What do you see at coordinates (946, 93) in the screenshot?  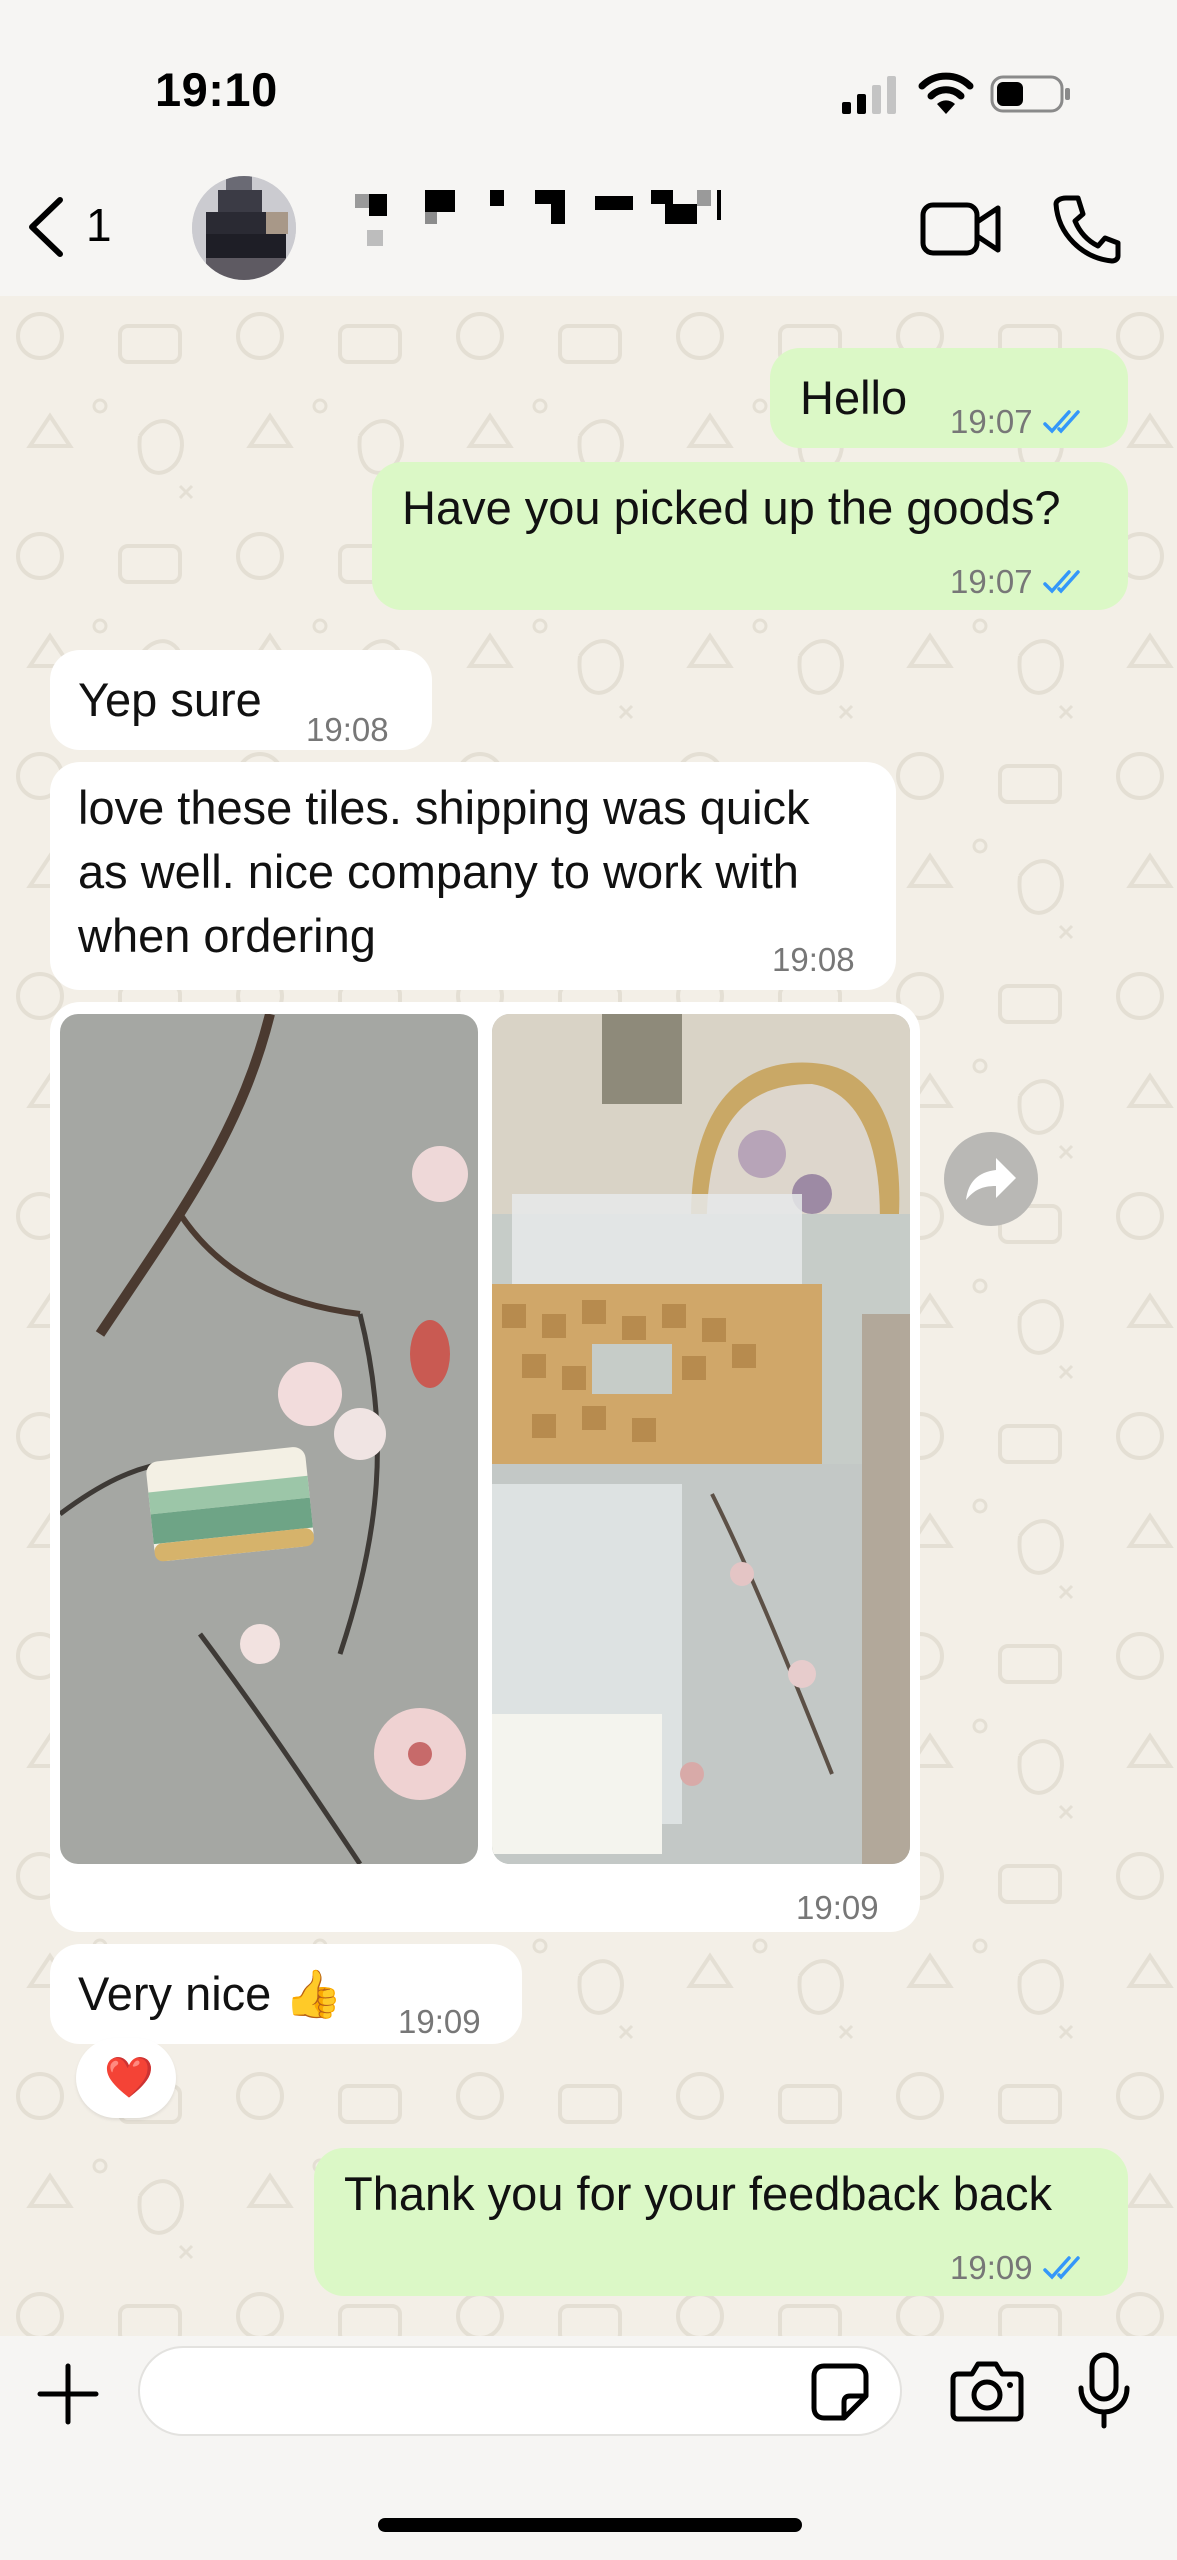 I see `wifi-icon` at bounding box center [946, 93].